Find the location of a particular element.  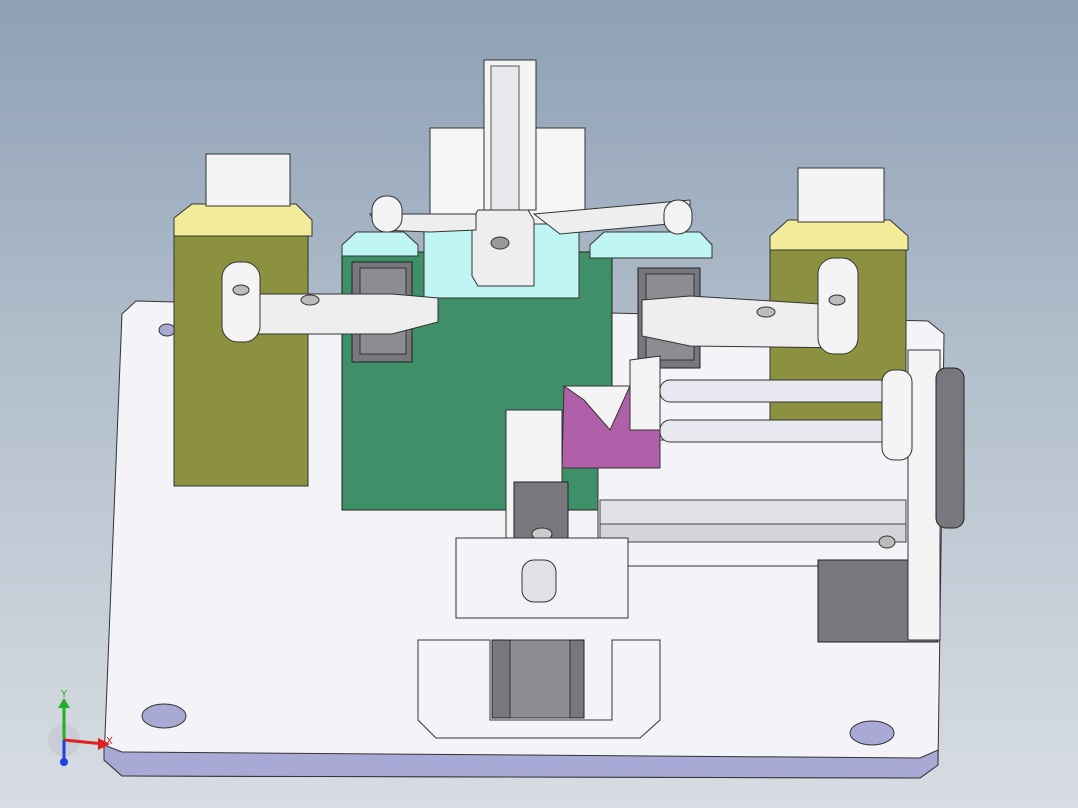

x-axis-label: X is located at coordinates (109, 741).